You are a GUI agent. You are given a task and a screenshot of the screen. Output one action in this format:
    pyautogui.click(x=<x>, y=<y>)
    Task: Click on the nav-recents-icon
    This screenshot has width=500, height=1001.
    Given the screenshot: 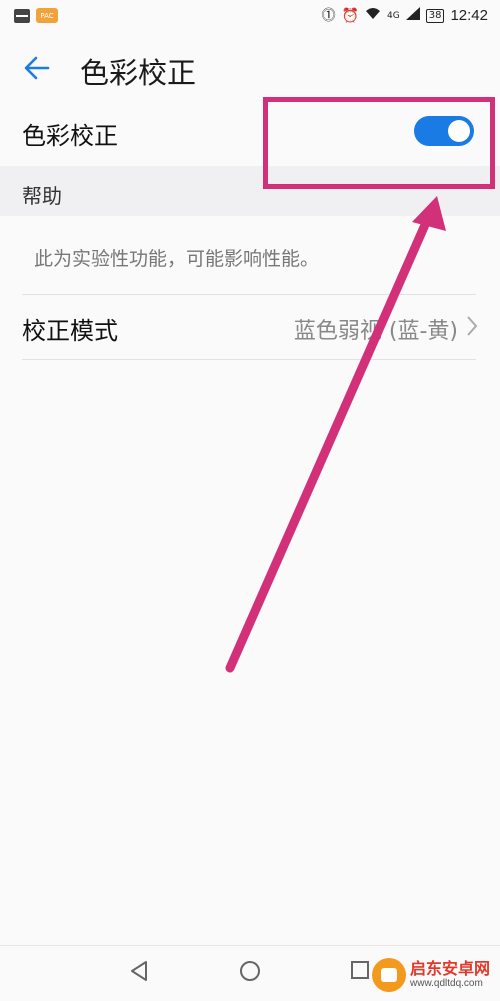 What is the action you would take?
    pyautogui.click(x=360, y=970)
    